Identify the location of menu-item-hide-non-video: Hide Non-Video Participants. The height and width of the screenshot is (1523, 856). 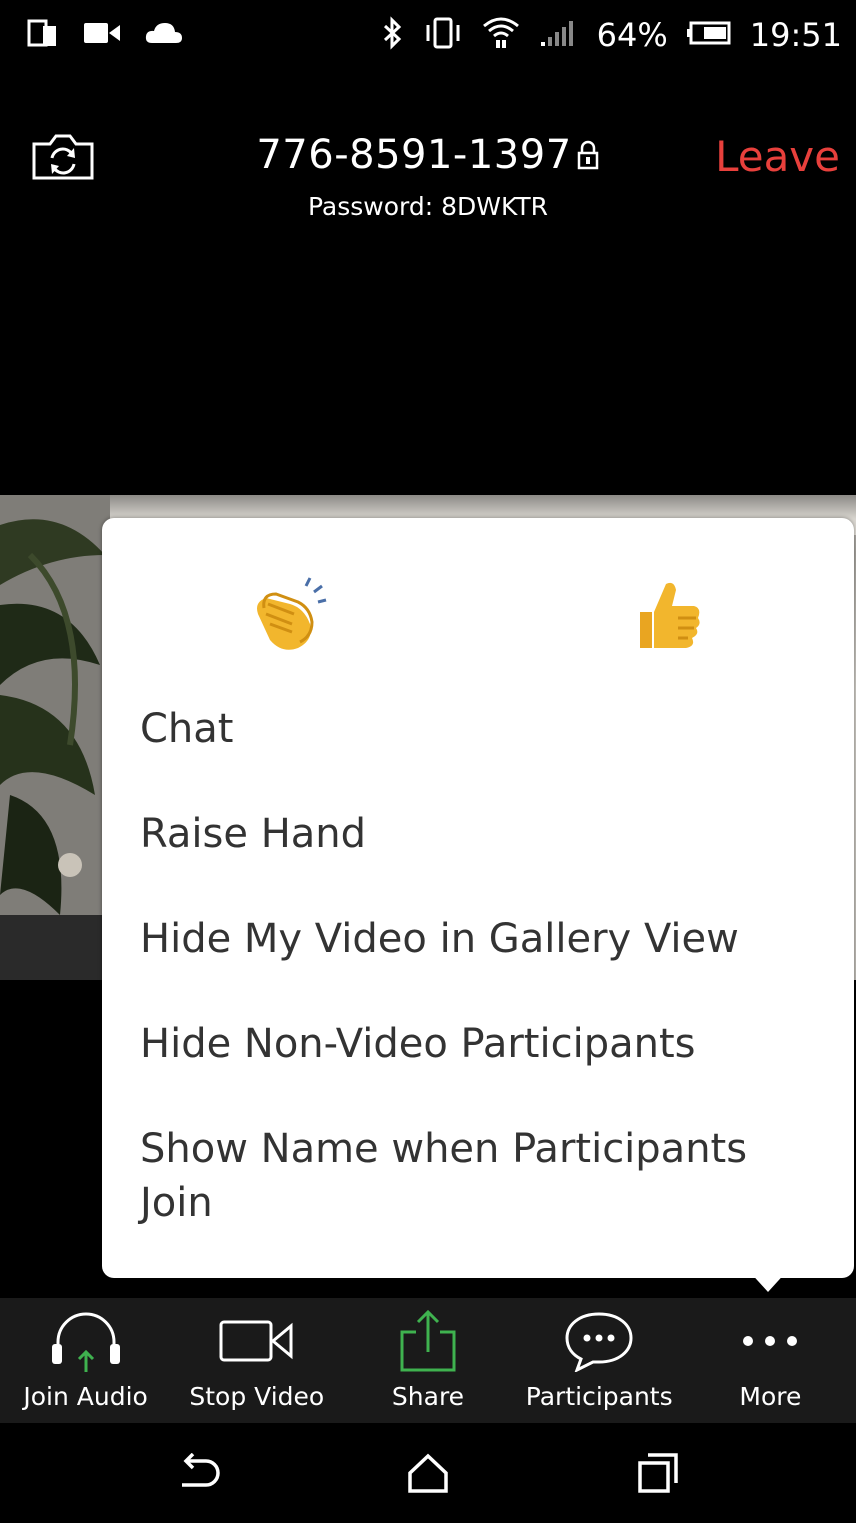
(480, 1044).